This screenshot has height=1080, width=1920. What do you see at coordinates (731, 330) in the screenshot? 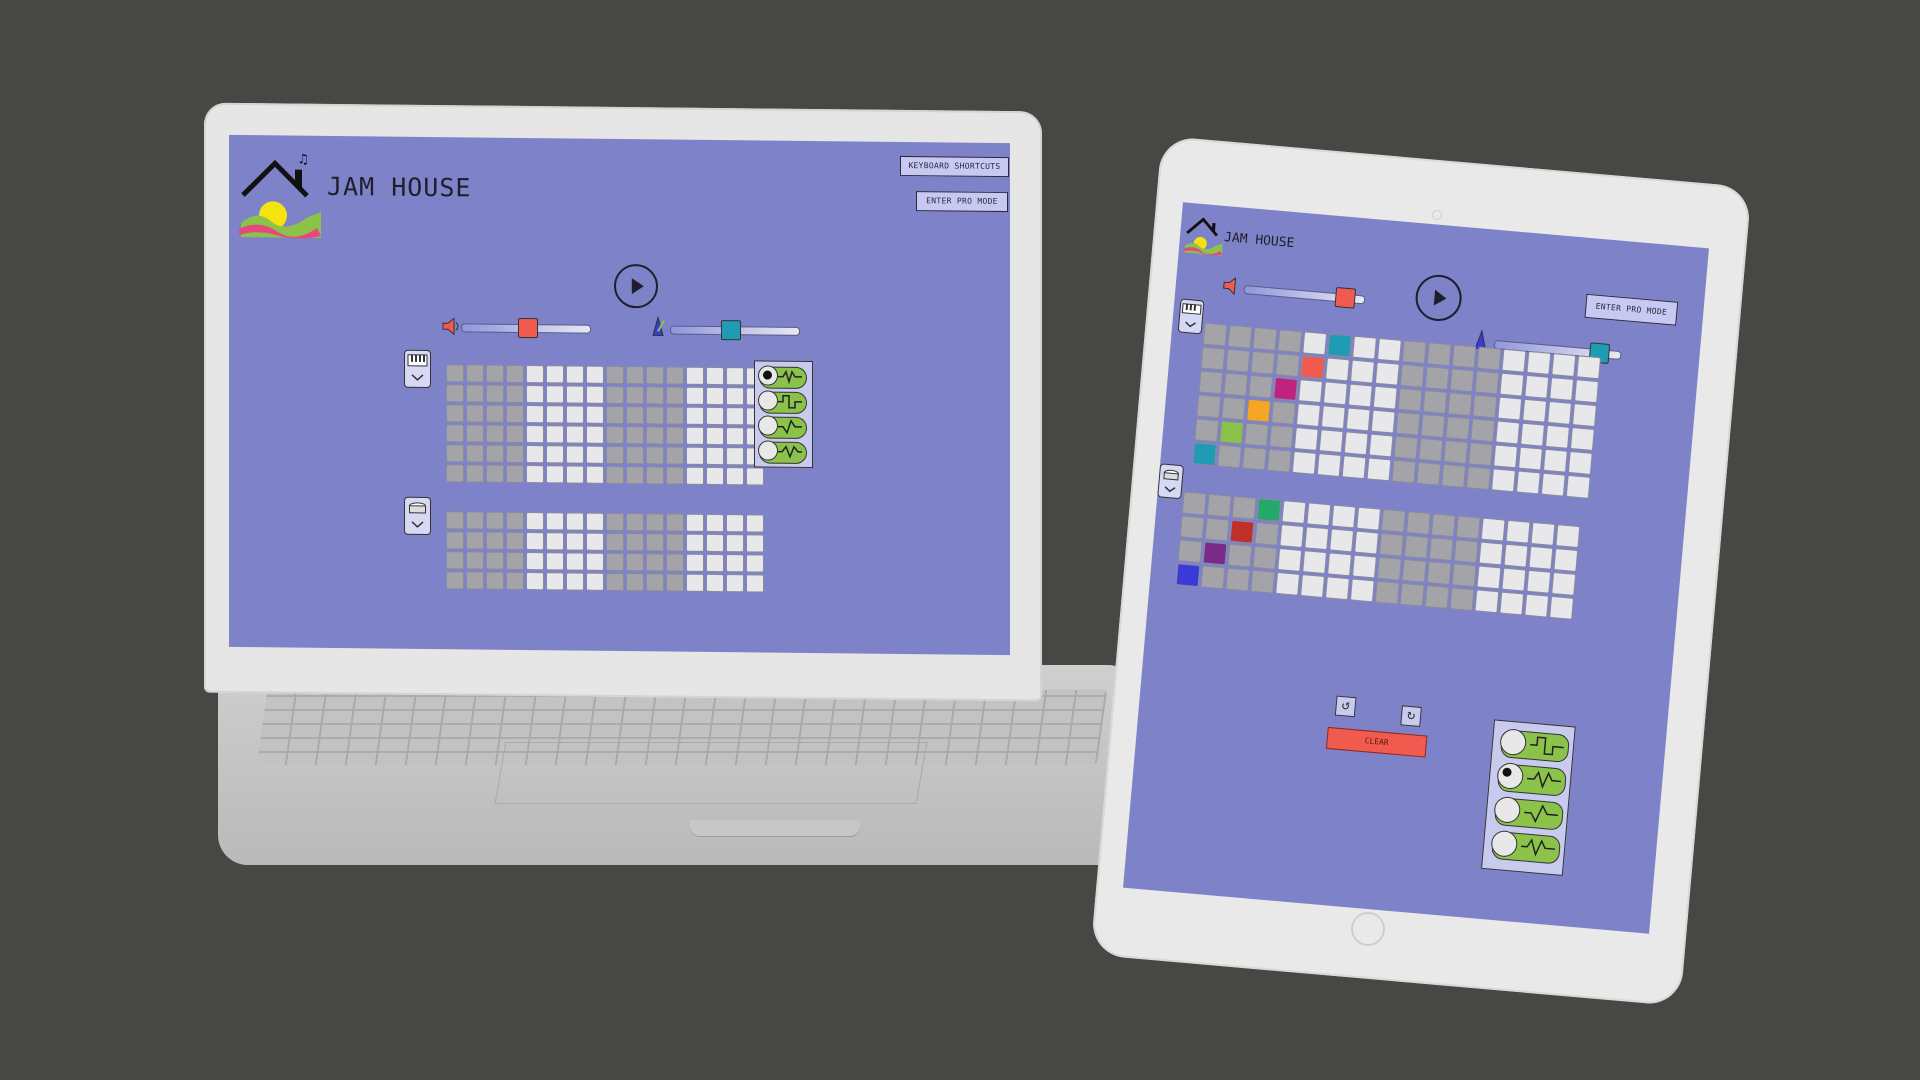
I see `tempo-thumb` at bounding box center [731, 330].